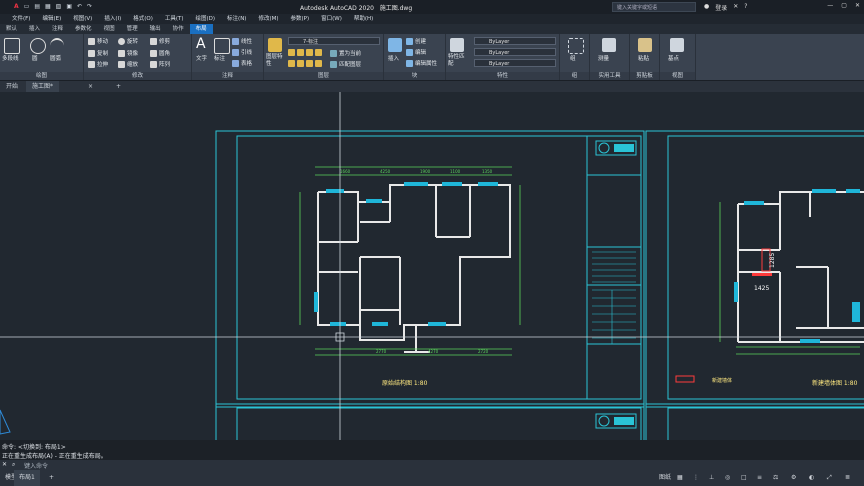  I want to click on help-icon: ?, so click(745, 7).